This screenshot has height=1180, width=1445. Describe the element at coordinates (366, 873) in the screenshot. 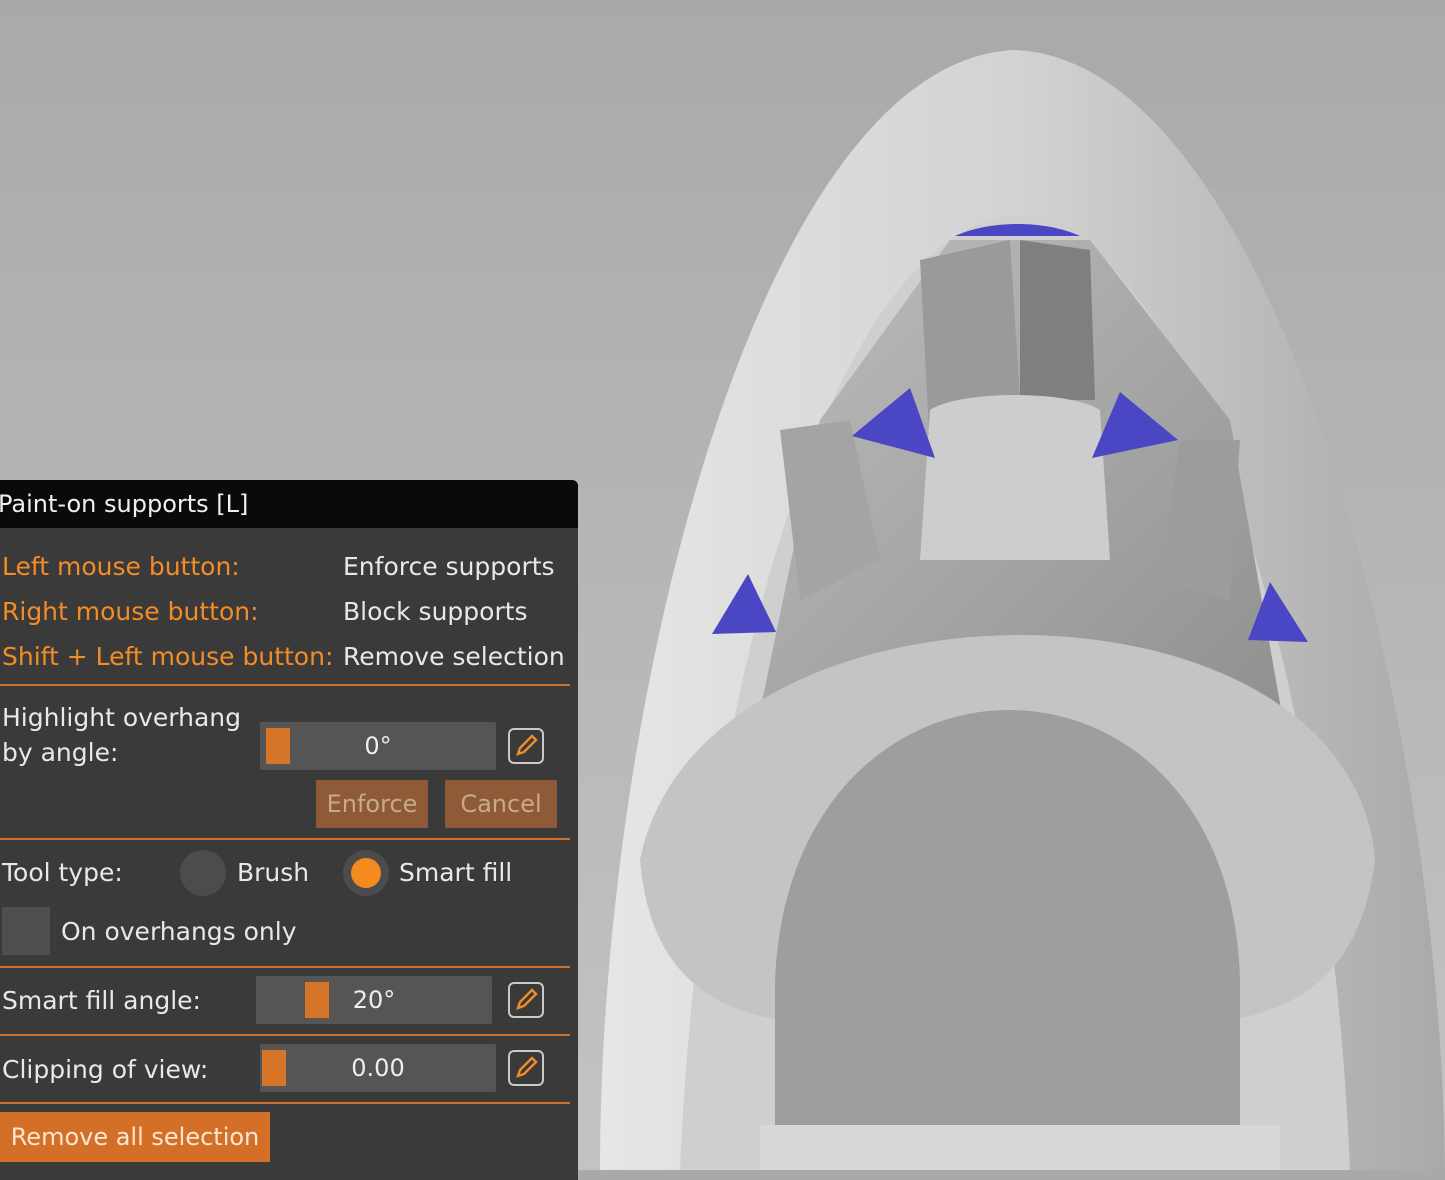

I see `smart-fill-radio` at that location.